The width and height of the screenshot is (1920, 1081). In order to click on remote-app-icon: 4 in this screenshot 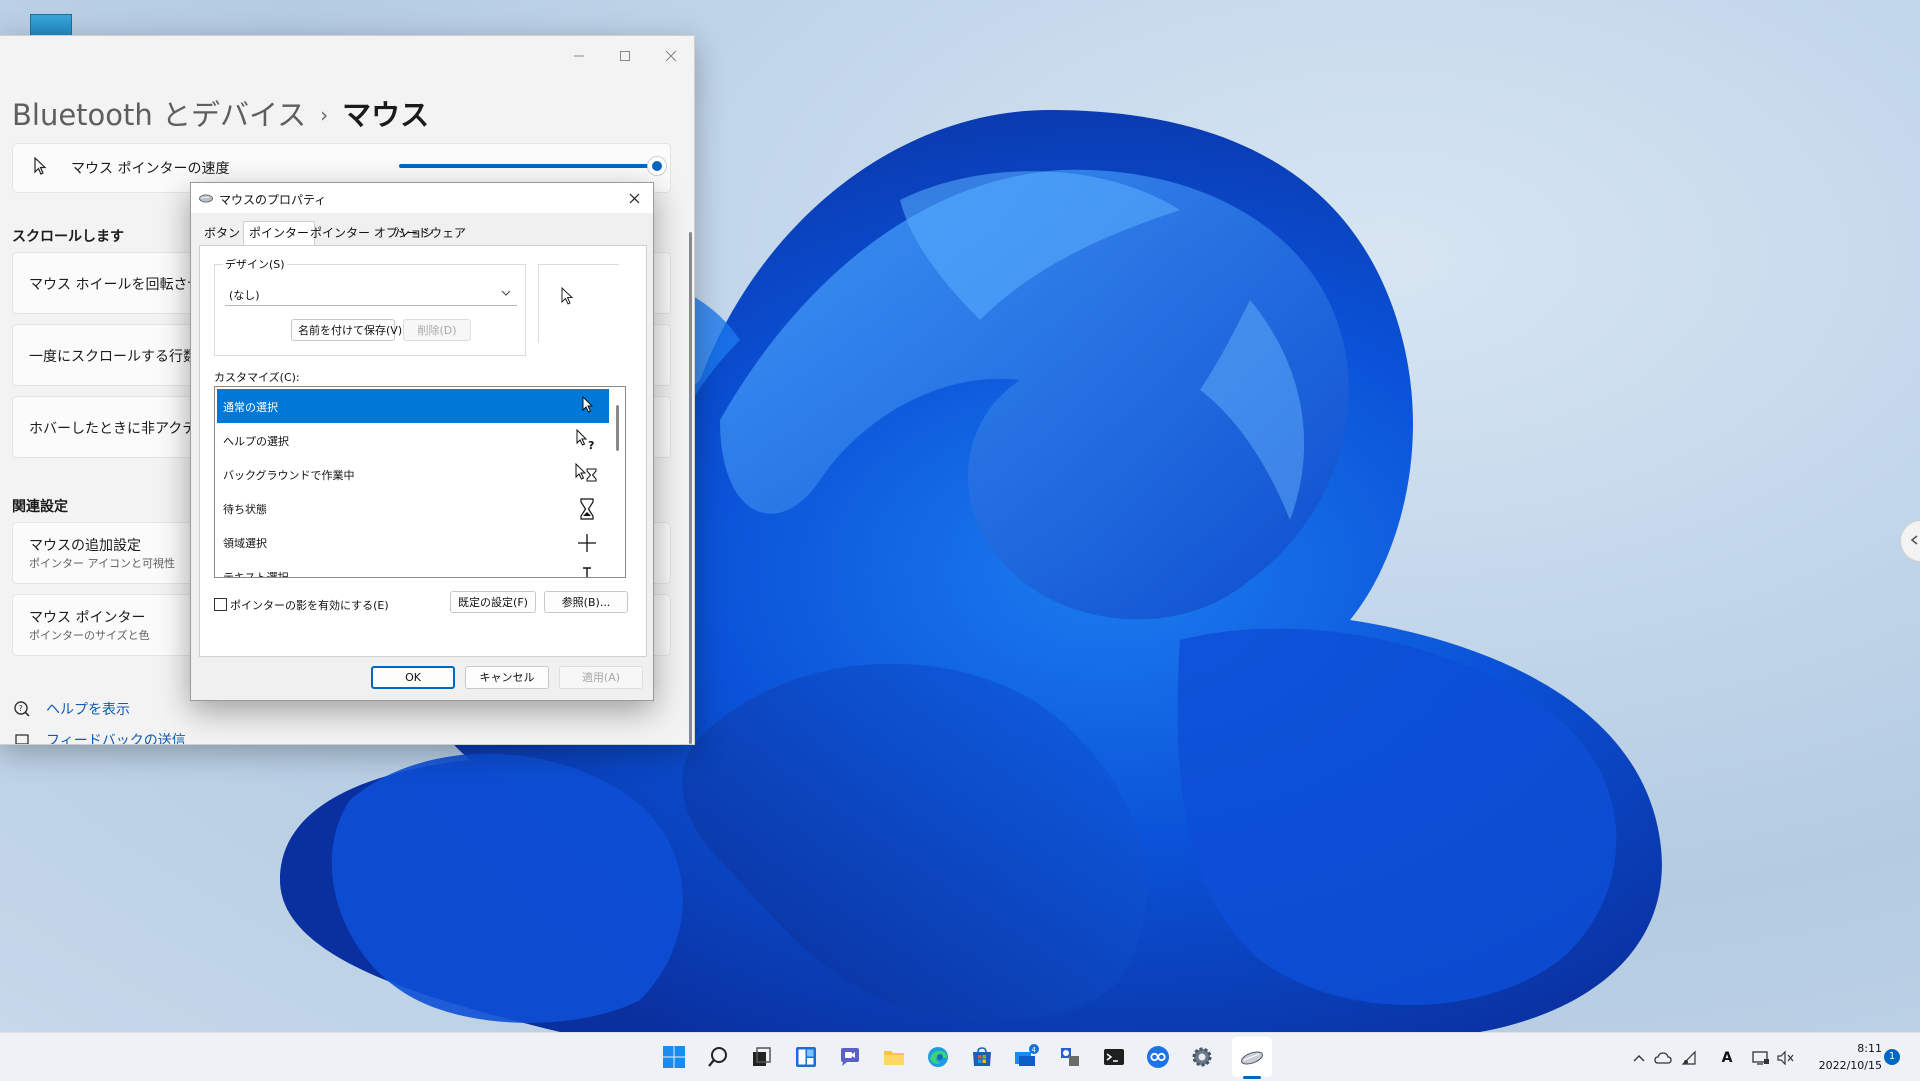, I will do `click(1026, 1057)`.